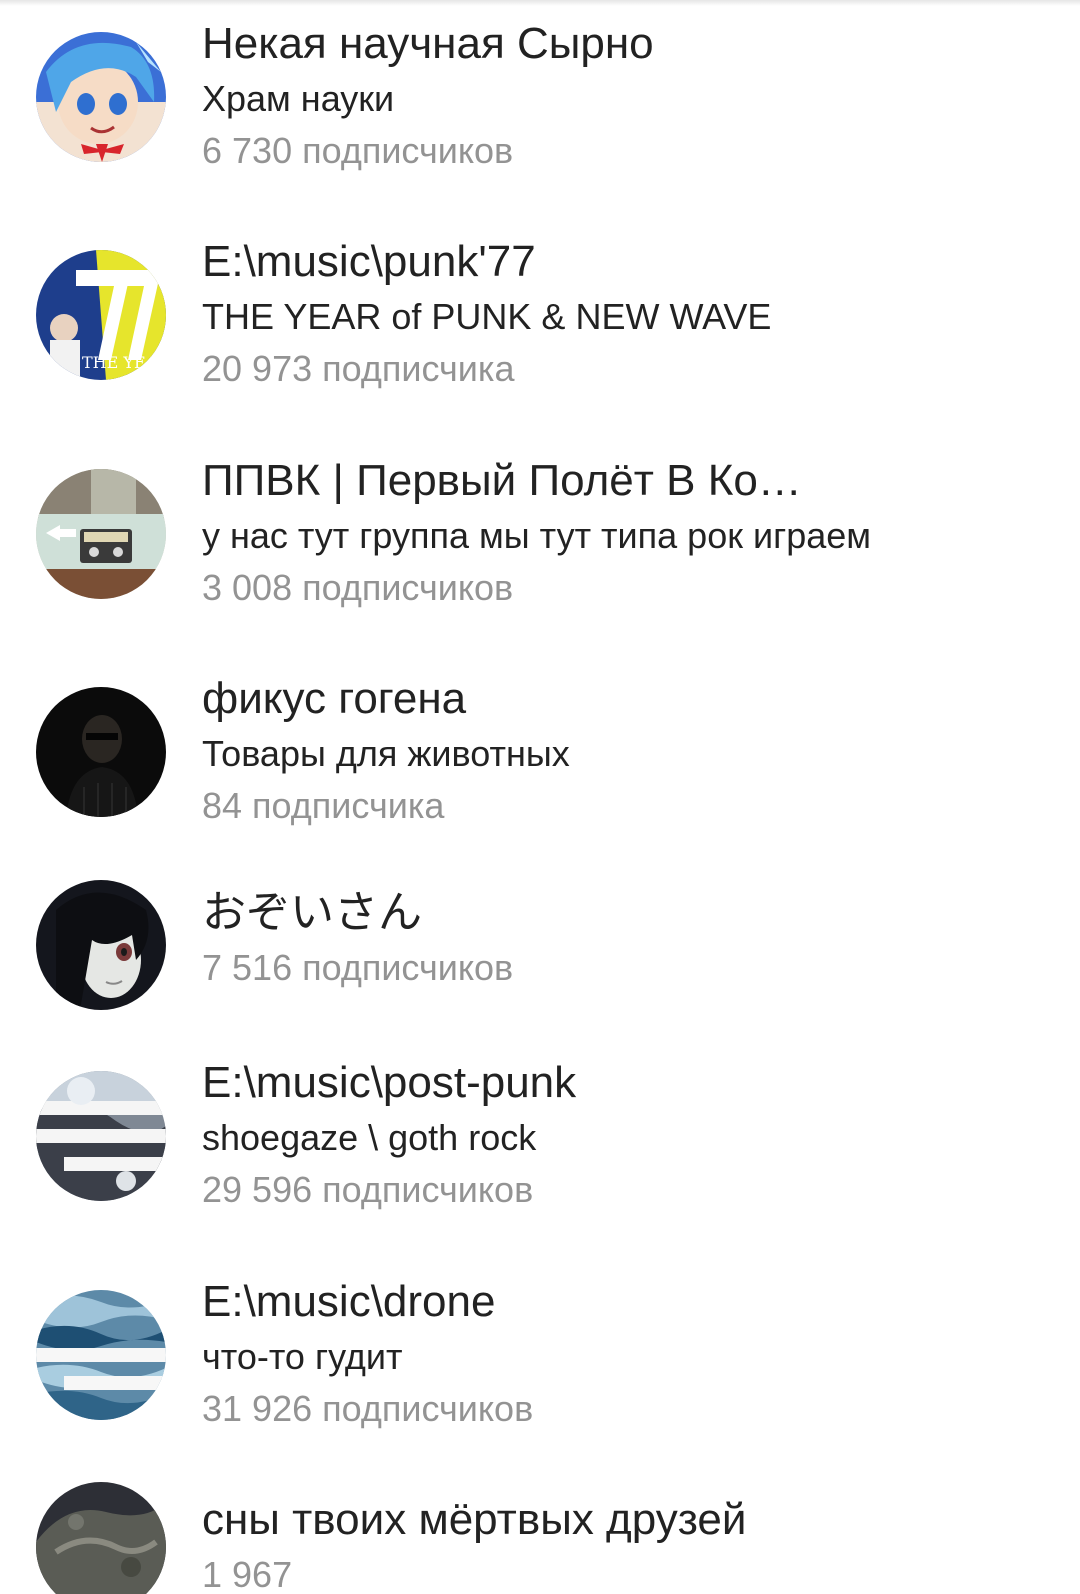  I want to click on dark-portrait-avatar-icon, so click(101, 752).